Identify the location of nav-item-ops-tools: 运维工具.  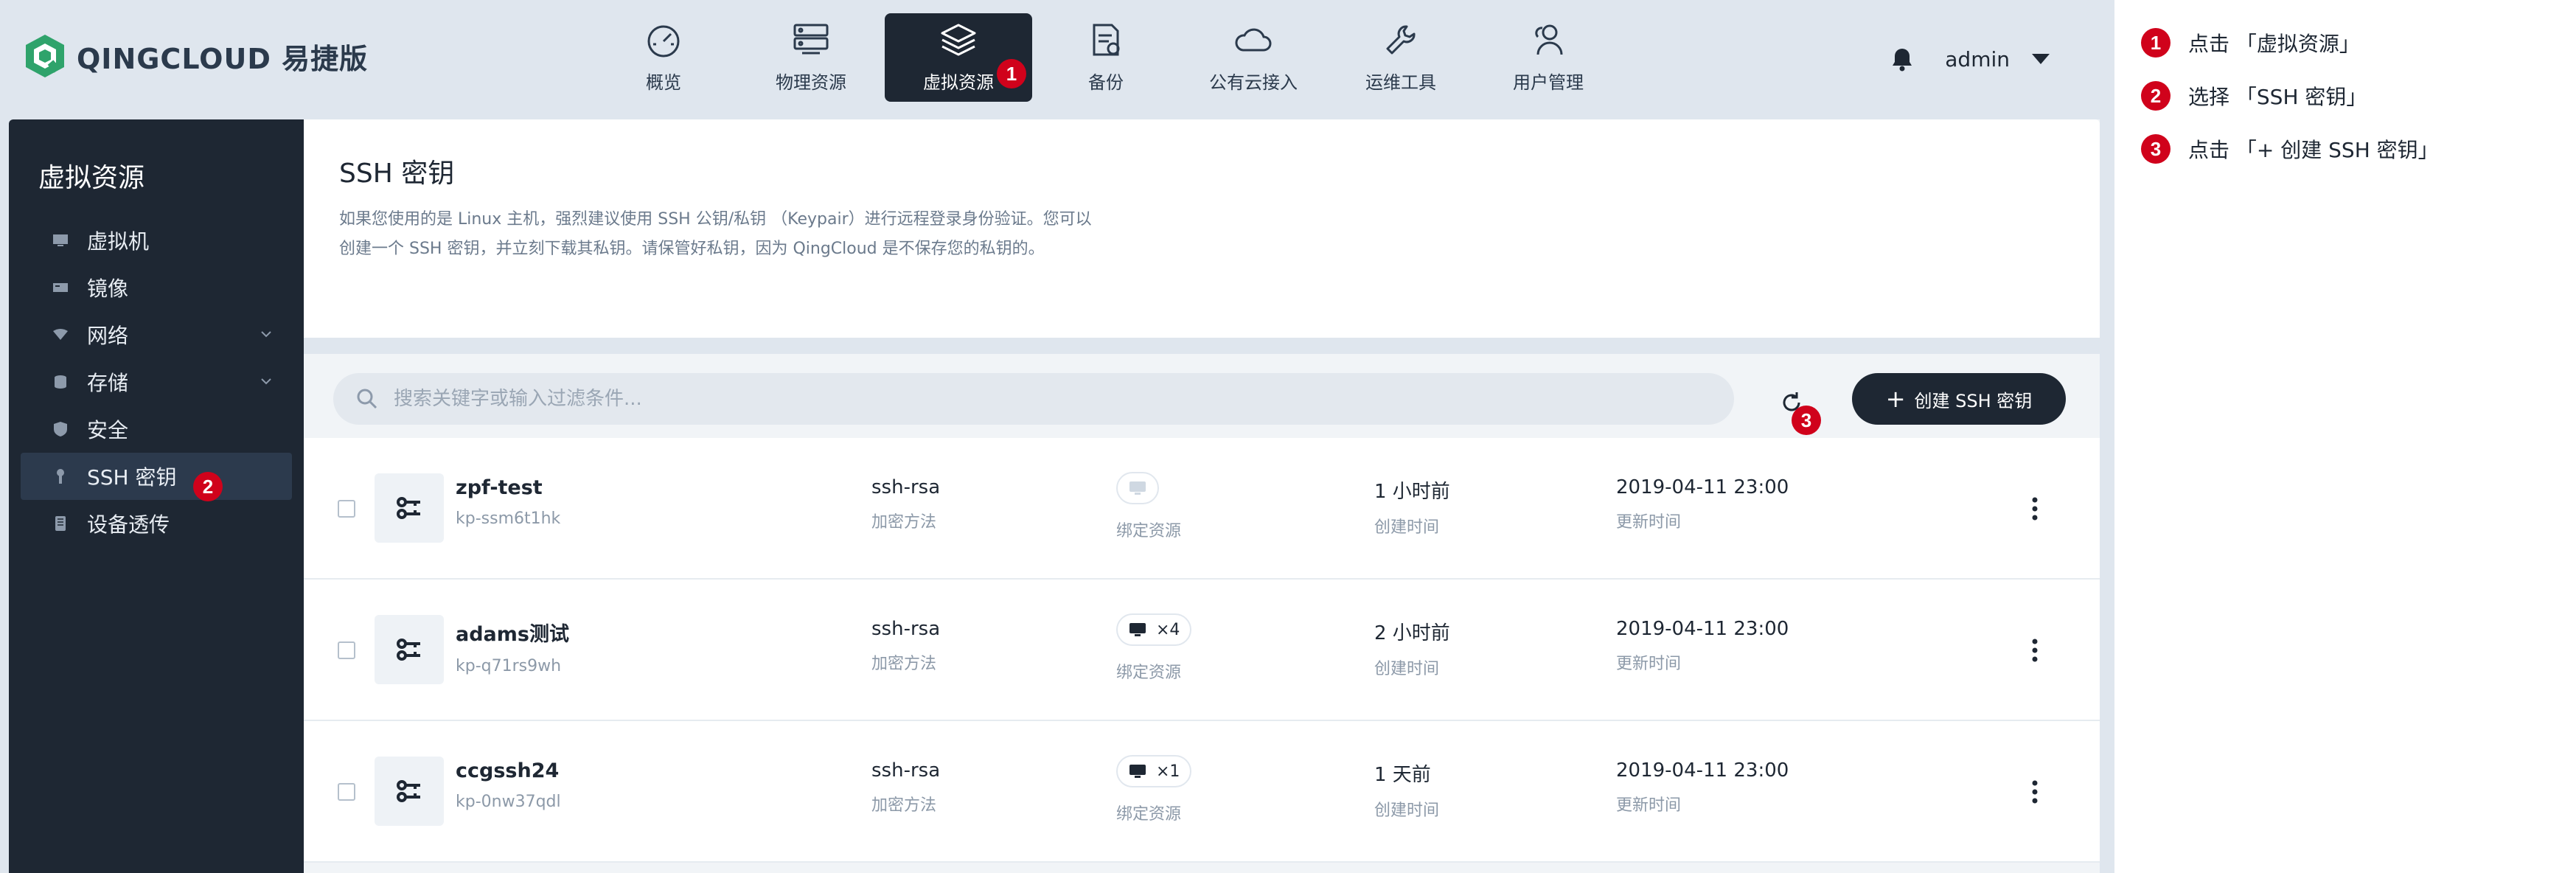
(1401, 57).